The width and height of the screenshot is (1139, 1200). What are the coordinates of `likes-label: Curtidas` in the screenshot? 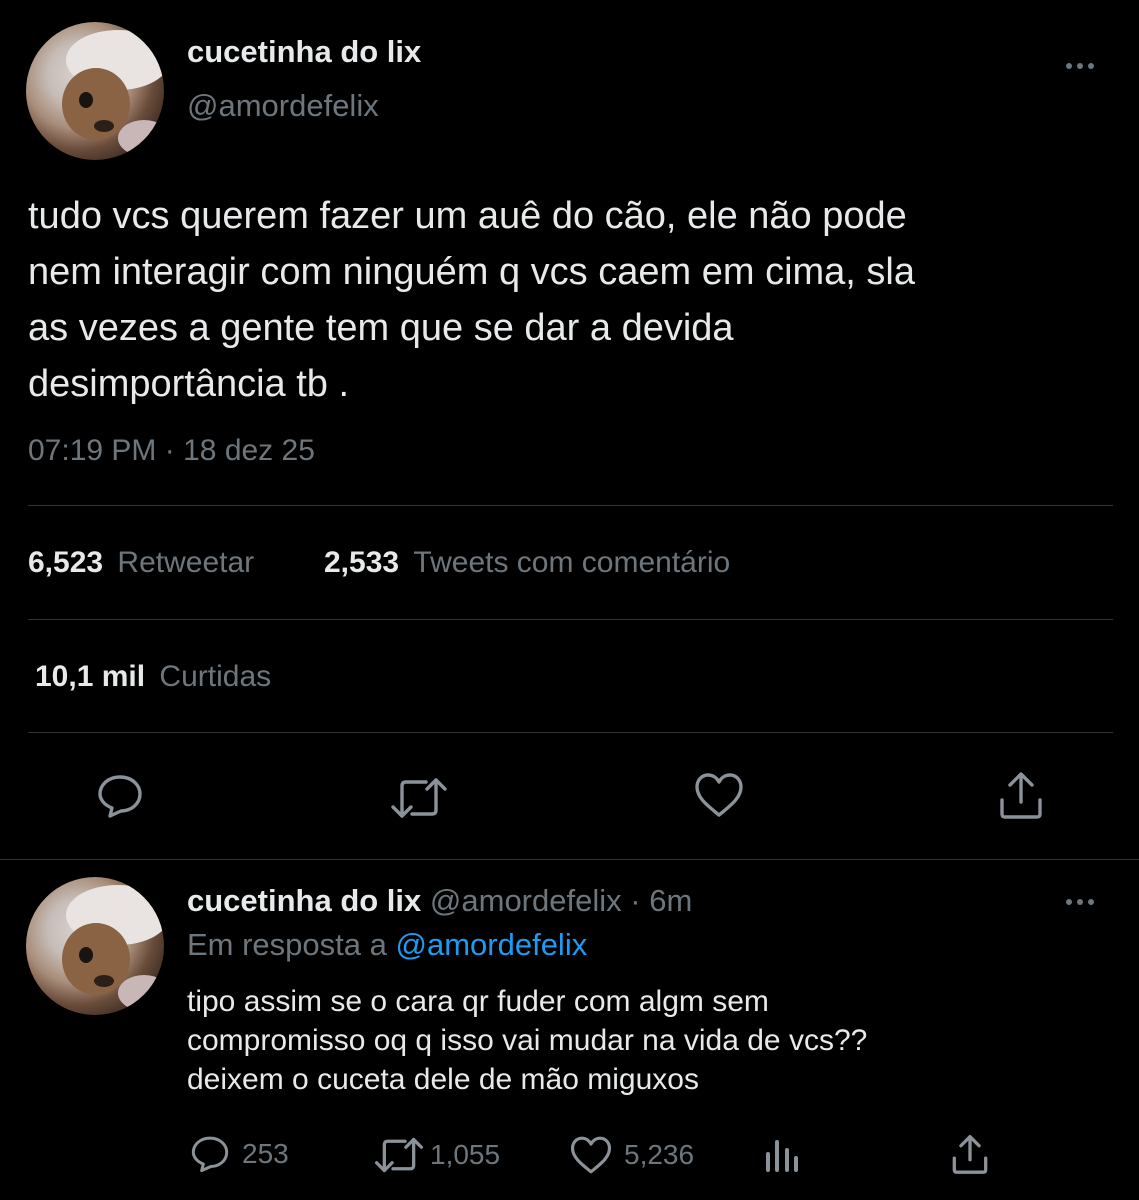 It's located at (215, 676).